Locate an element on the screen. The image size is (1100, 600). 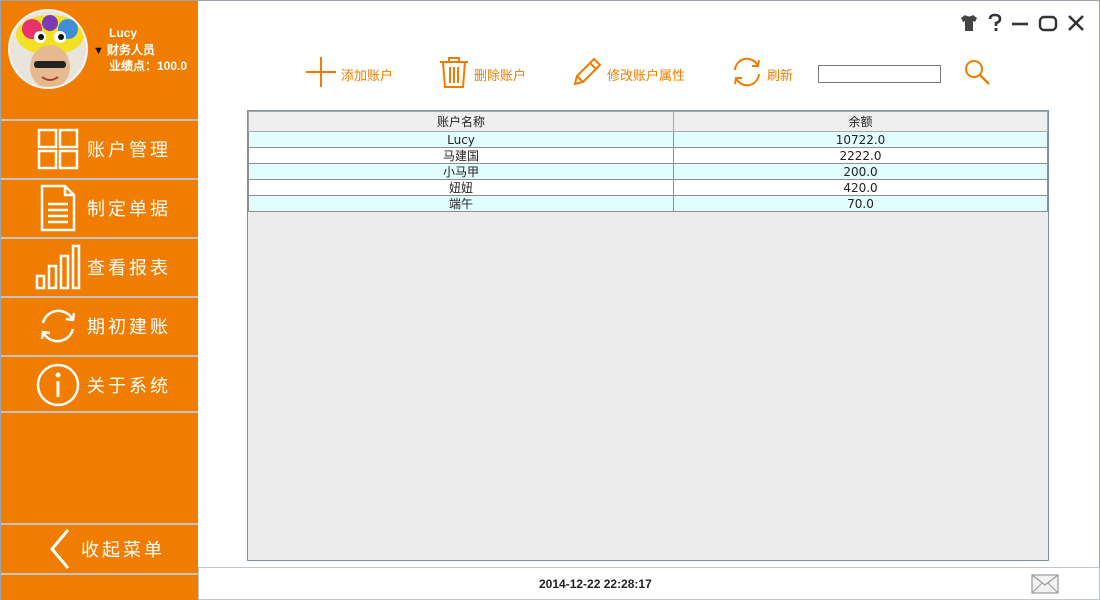
edit-account-label: 修改账户属性 is located at coordinates (646, 76).